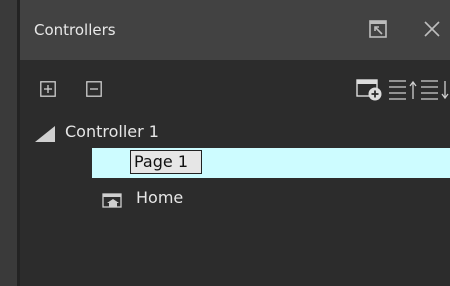 This screenshot has height=286, width=450. I want to click on collapse-all-button, so click(94, 89).